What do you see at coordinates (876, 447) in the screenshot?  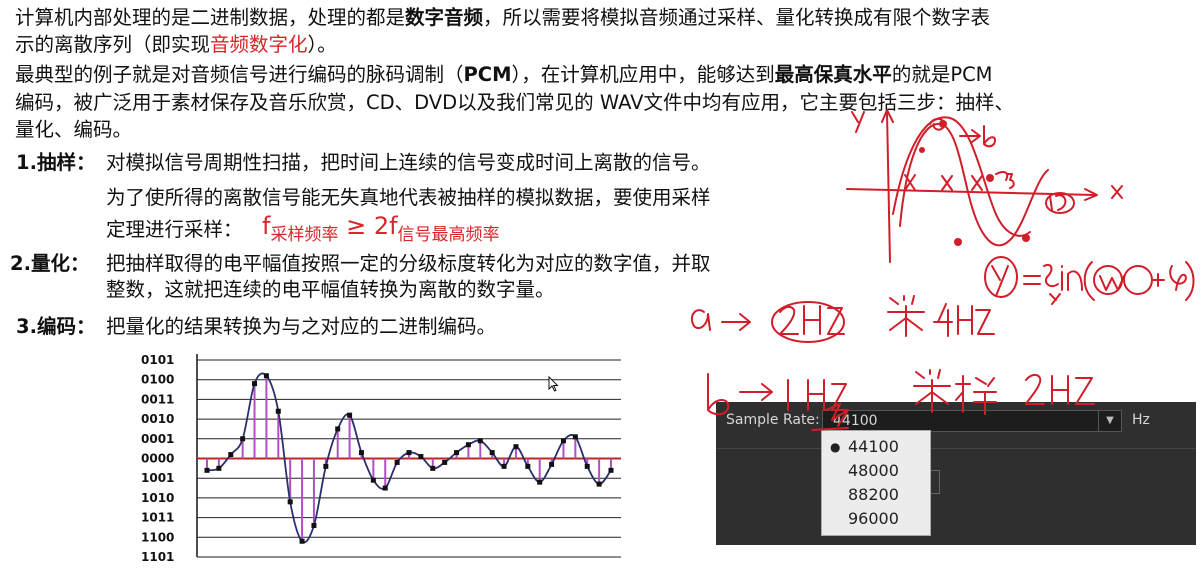 I see `sample-rate-option: ● 44100` at bounding box center [876, 447].